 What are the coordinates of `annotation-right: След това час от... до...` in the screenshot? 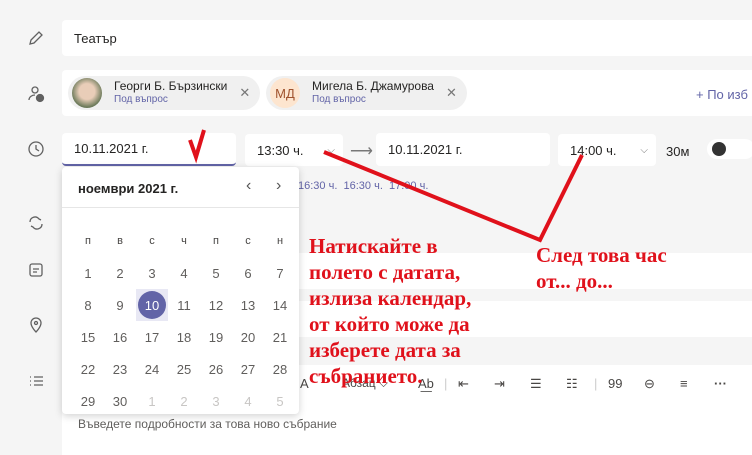 It's located at (601, 268).